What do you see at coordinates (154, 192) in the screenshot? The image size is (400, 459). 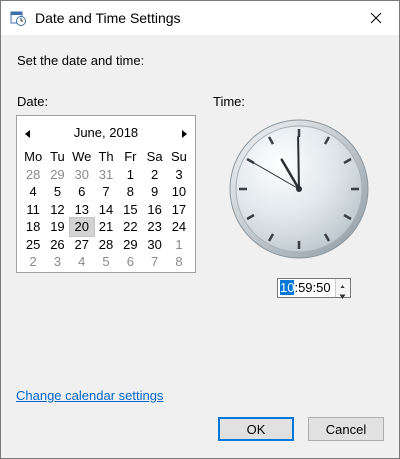 I see `calendar-day: 9` at bounding box center [154, 192].